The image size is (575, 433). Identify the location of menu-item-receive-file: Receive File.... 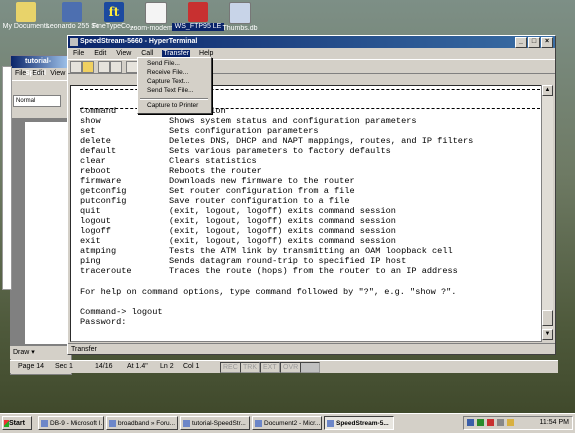
(167, 73).